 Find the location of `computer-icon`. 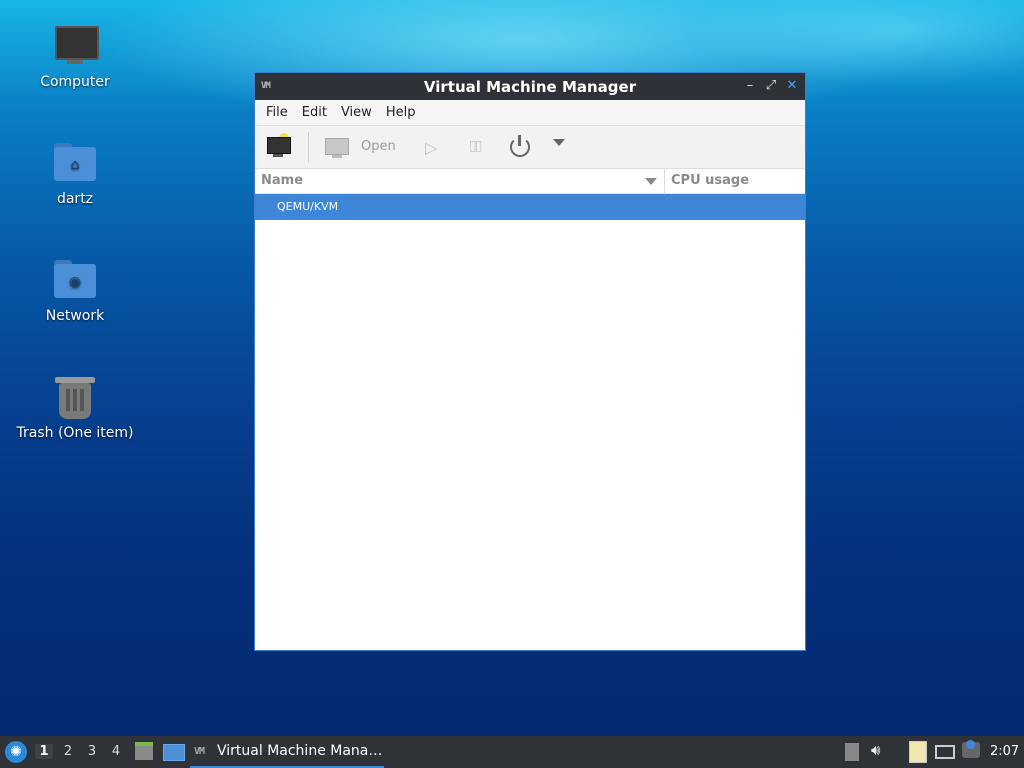

computer-icon is located at coordinates (75, 46).